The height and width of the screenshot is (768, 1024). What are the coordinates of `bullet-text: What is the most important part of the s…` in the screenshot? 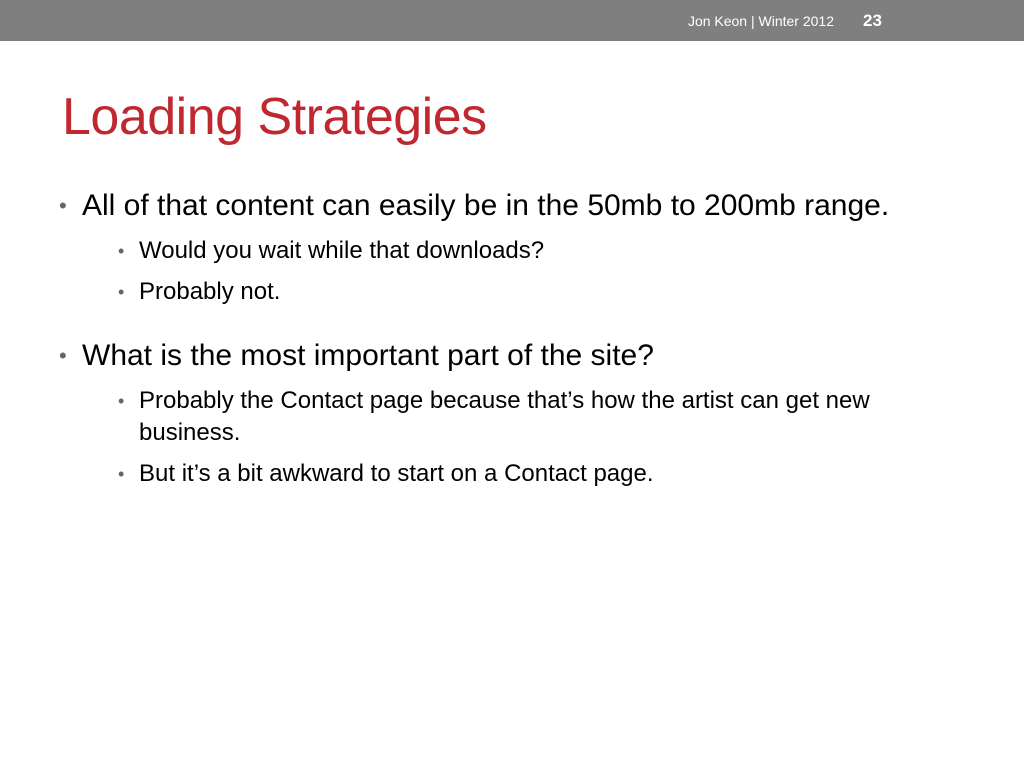 It's located at (368, 355).